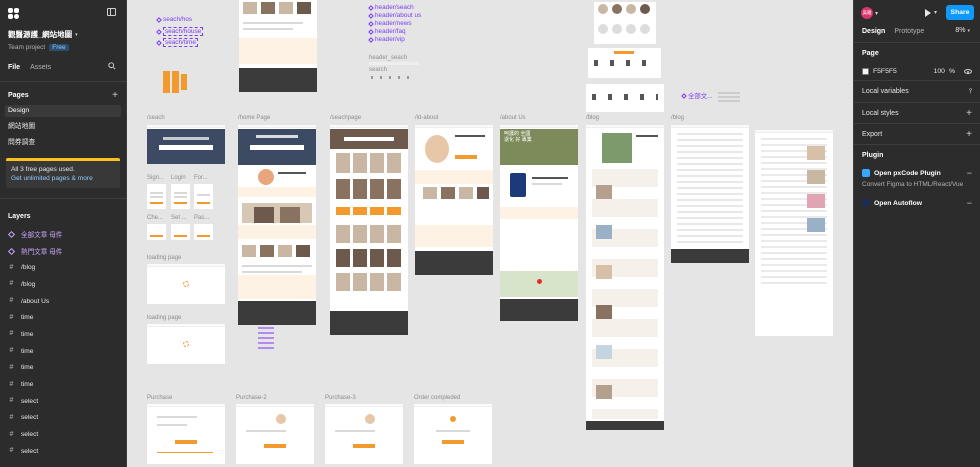 Image resolution: width=980 pixels, height=467 pixels. What do you see at coordinates (186, 434) in the screenshot?
I see `frame-purchase` at bounding box center [186, 434].